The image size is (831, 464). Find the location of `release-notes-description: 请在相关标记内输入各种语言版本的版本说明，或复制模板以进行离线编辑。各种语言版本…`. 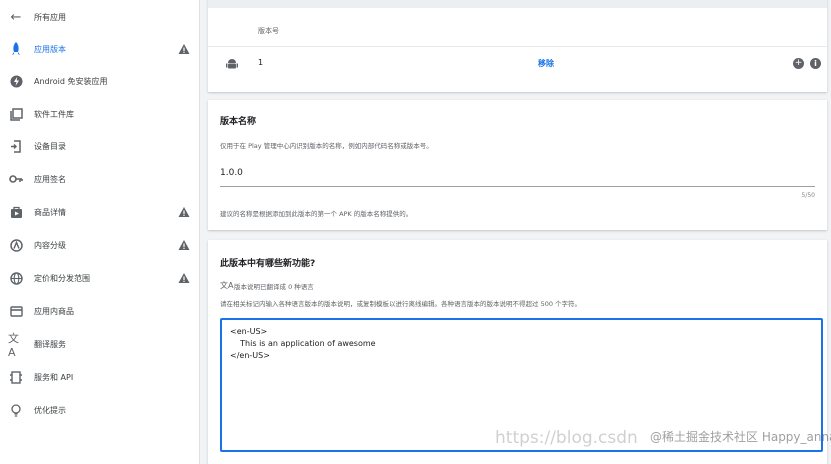

release-notes-description: 请在相关标记内输入各种语言版本的版本说明，或复制模板以进行离线编辑。各种语言版本… is located at coordinates (401, 304).